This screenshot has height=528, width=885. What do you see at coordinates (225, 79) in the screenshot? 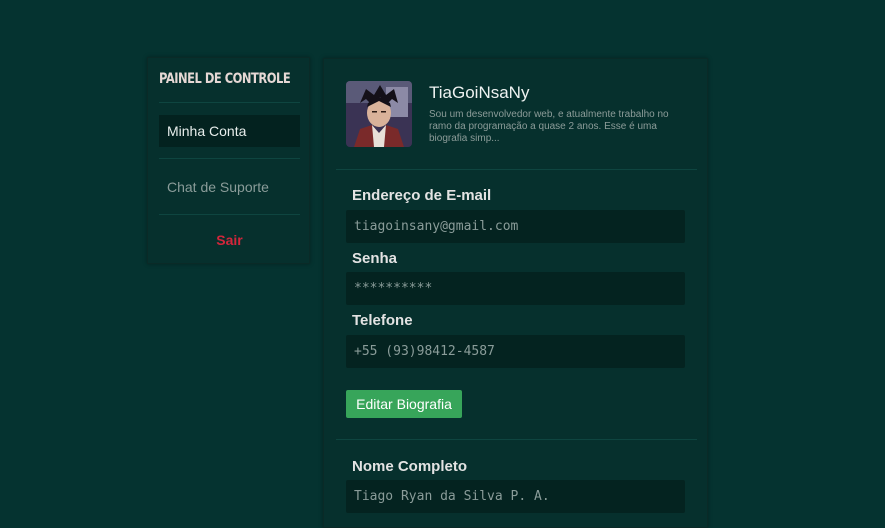
I see `sidebar-title: PAINEL DE CONTROLE` at bounding box center [225, 79].